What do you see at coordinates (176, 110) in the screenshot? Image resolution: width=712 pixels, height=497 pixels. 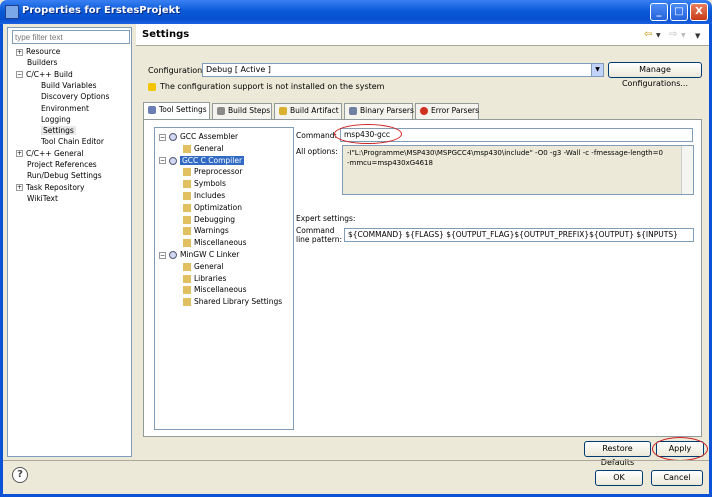 I see `tab-tool-settings: Tool Settings` at bounding box center [176, 110].